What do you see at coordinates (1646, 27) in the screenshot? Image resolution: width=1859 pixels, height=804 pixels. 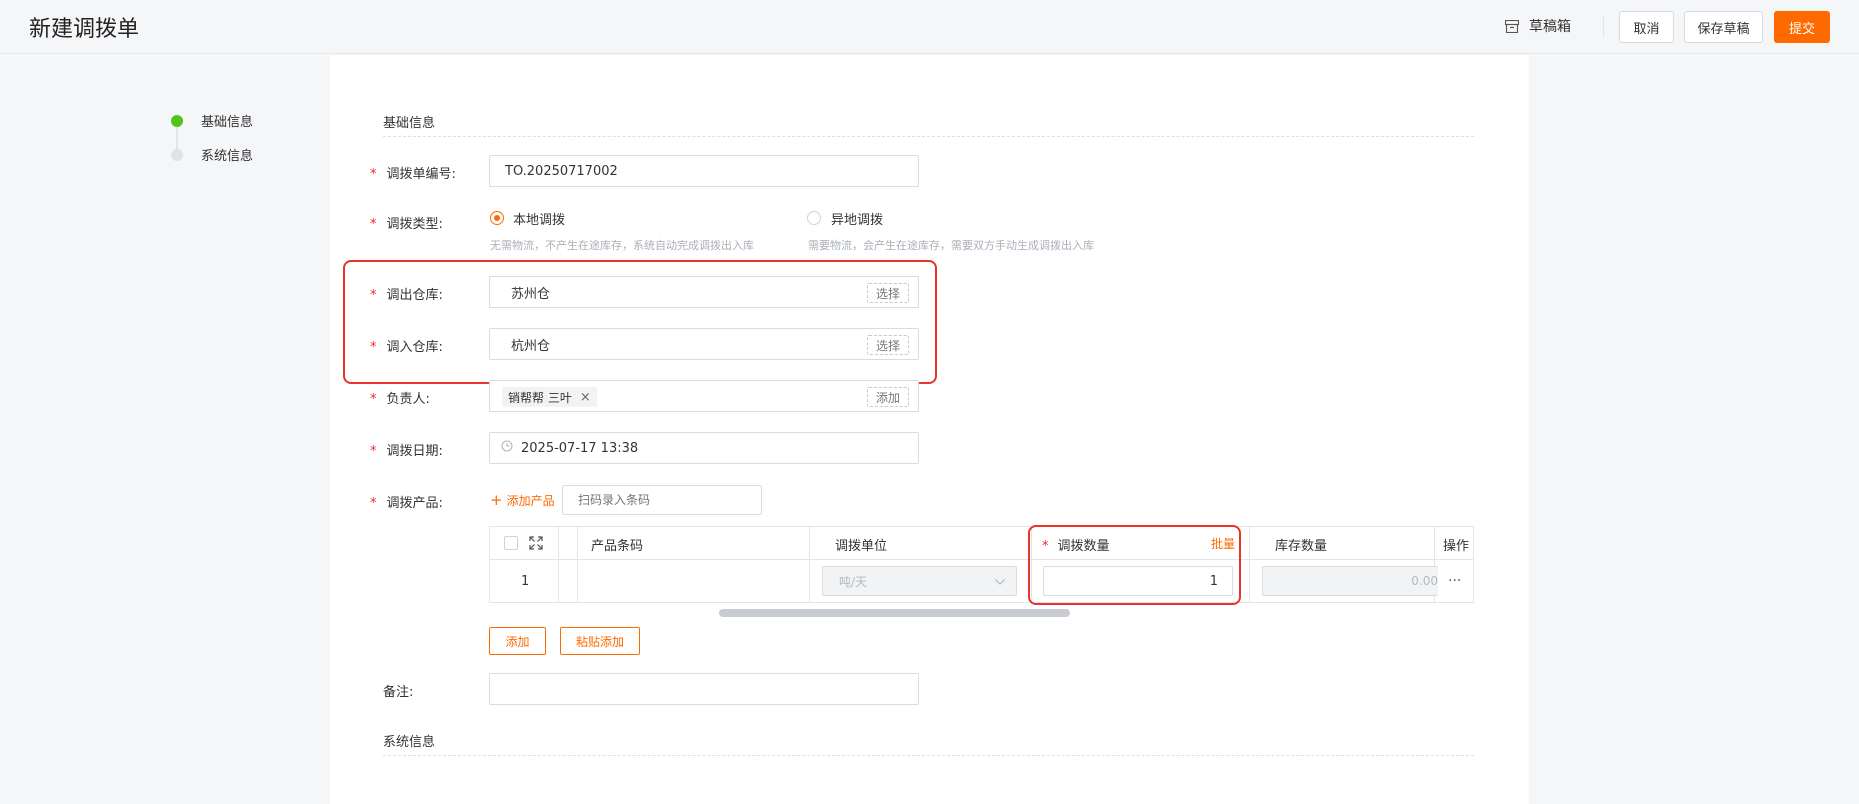 I see `cancel-button: 取消` at bounding box center [1646, 27].